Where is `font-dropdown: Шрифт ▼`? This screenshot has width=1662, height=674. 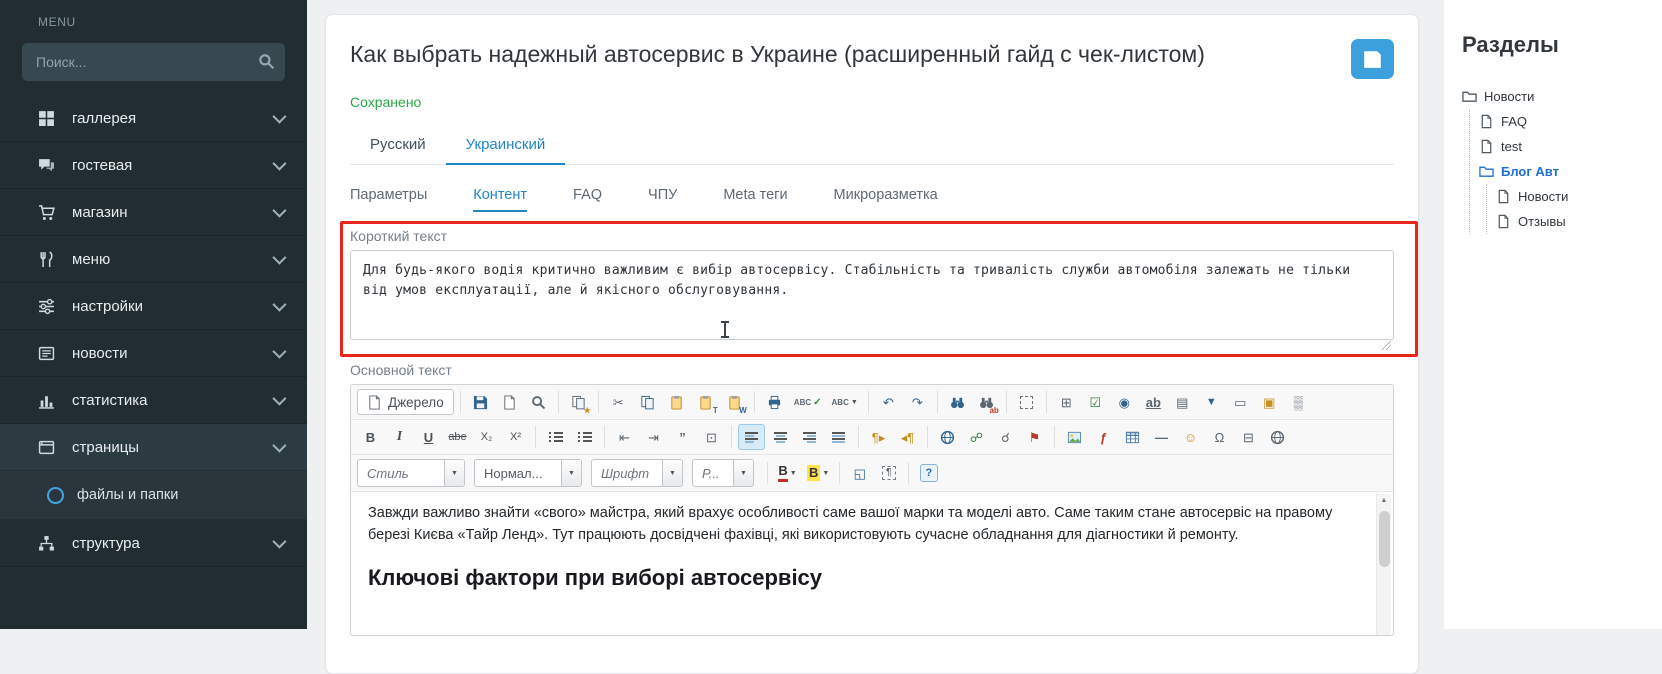
font-dropdown: Шрифт ▼ is located at coordinates (637, 473).